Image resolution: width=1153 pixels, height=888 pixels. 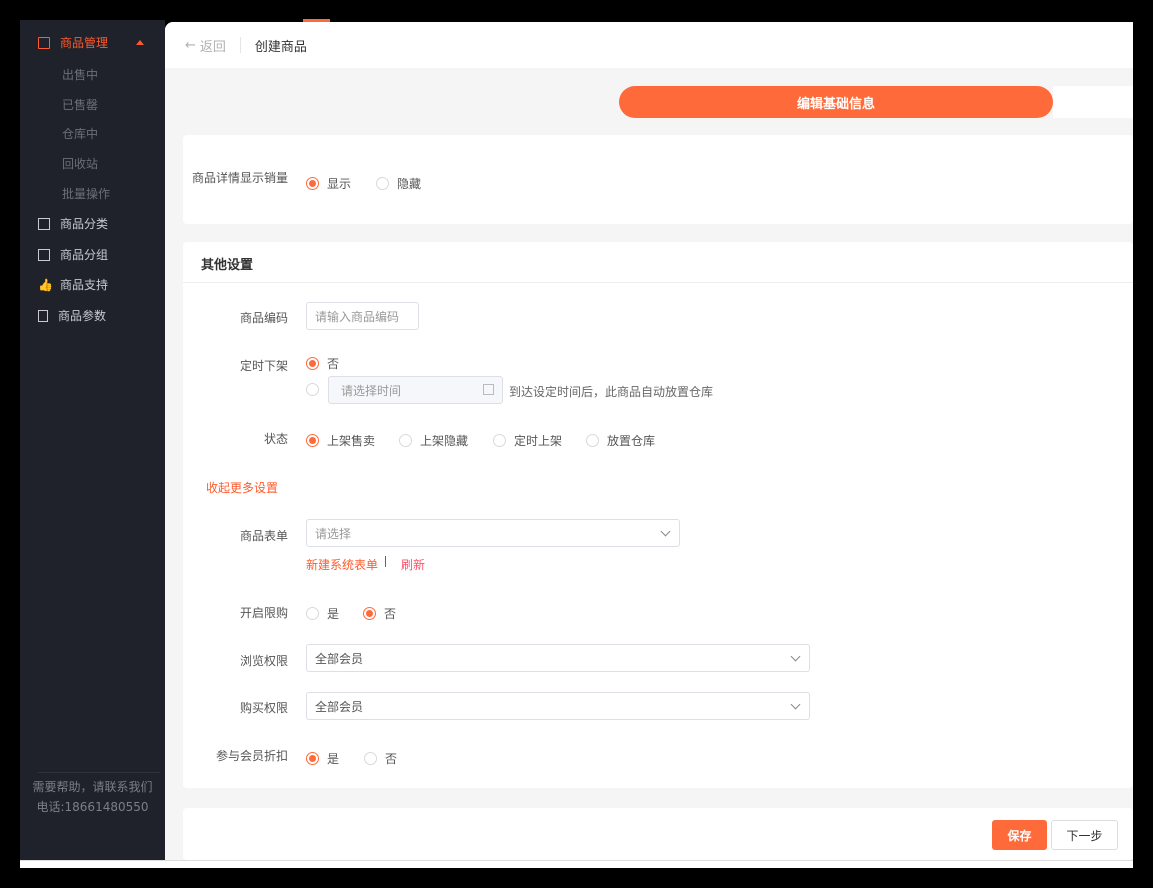 I want to click on grid-icon, so click(x=44, y=223).